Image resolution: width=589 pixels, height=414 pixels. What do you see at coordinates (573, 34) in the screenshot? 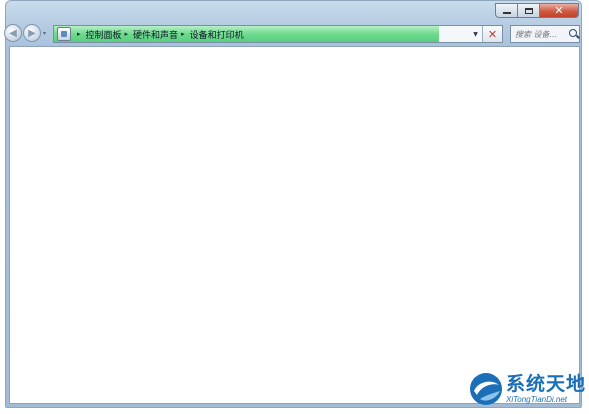
I see `search-icon` at bounding box center [573, 34].